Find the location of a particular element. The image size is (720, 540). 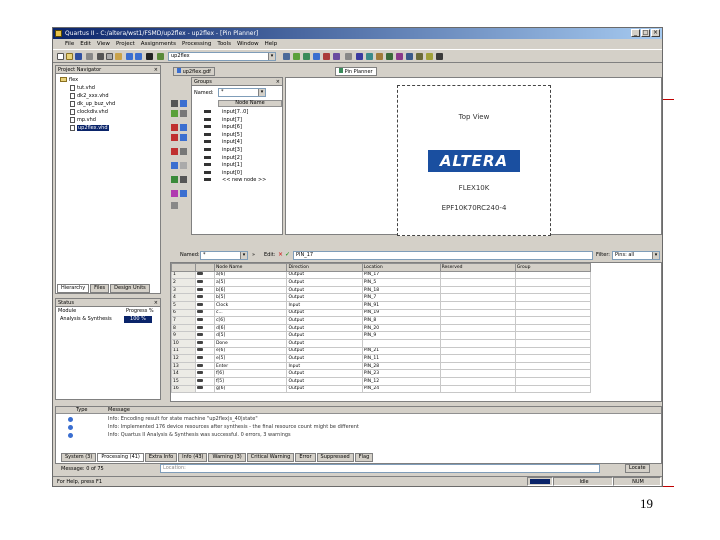

tab-suppressed: Suppressed is located at coordinates (335, 457).